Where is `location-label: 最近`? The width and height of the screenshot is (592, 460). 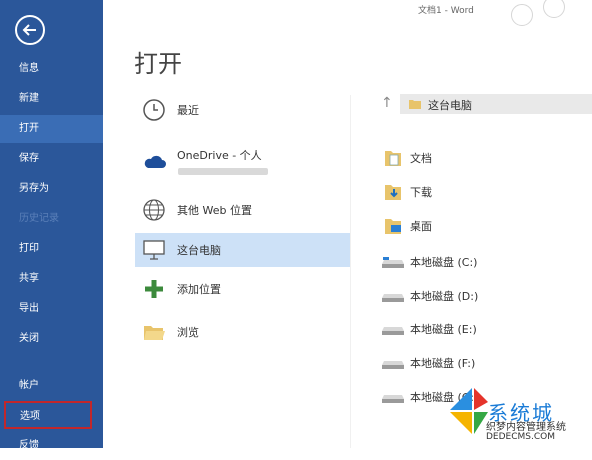 location-label: 最近 is located at coordinates (188, 110).